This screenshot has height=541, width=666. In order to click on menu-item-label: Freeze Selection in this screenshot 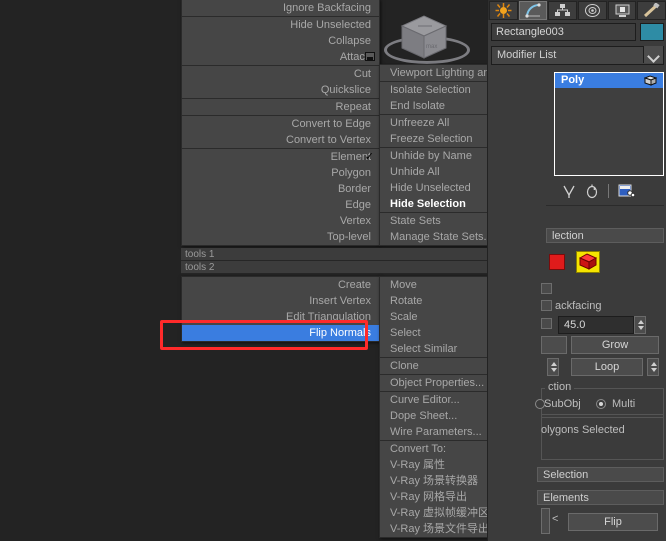, I will do `click(431, 139)`.